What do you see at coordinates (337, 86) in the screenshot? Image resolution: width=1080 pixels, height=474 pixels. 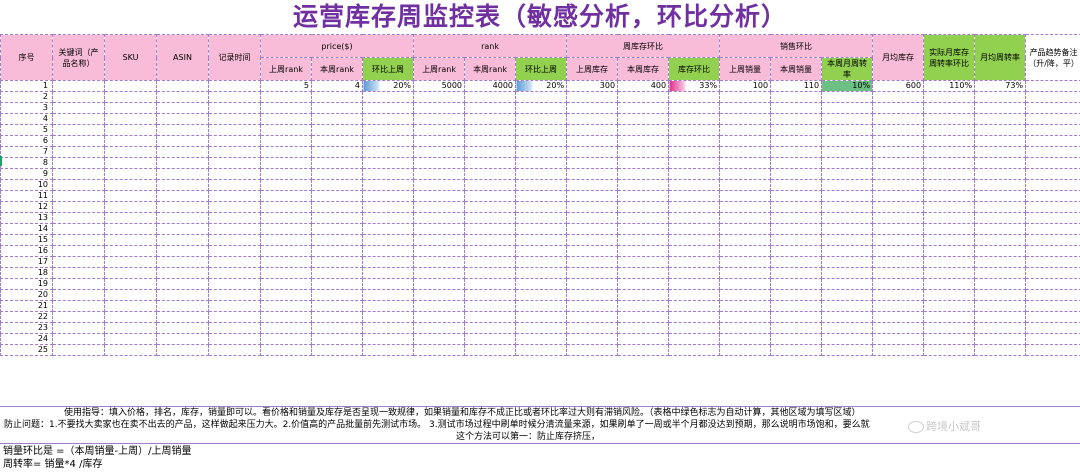 I see `cell-price-this: 4` at bounding box center [337, 86].